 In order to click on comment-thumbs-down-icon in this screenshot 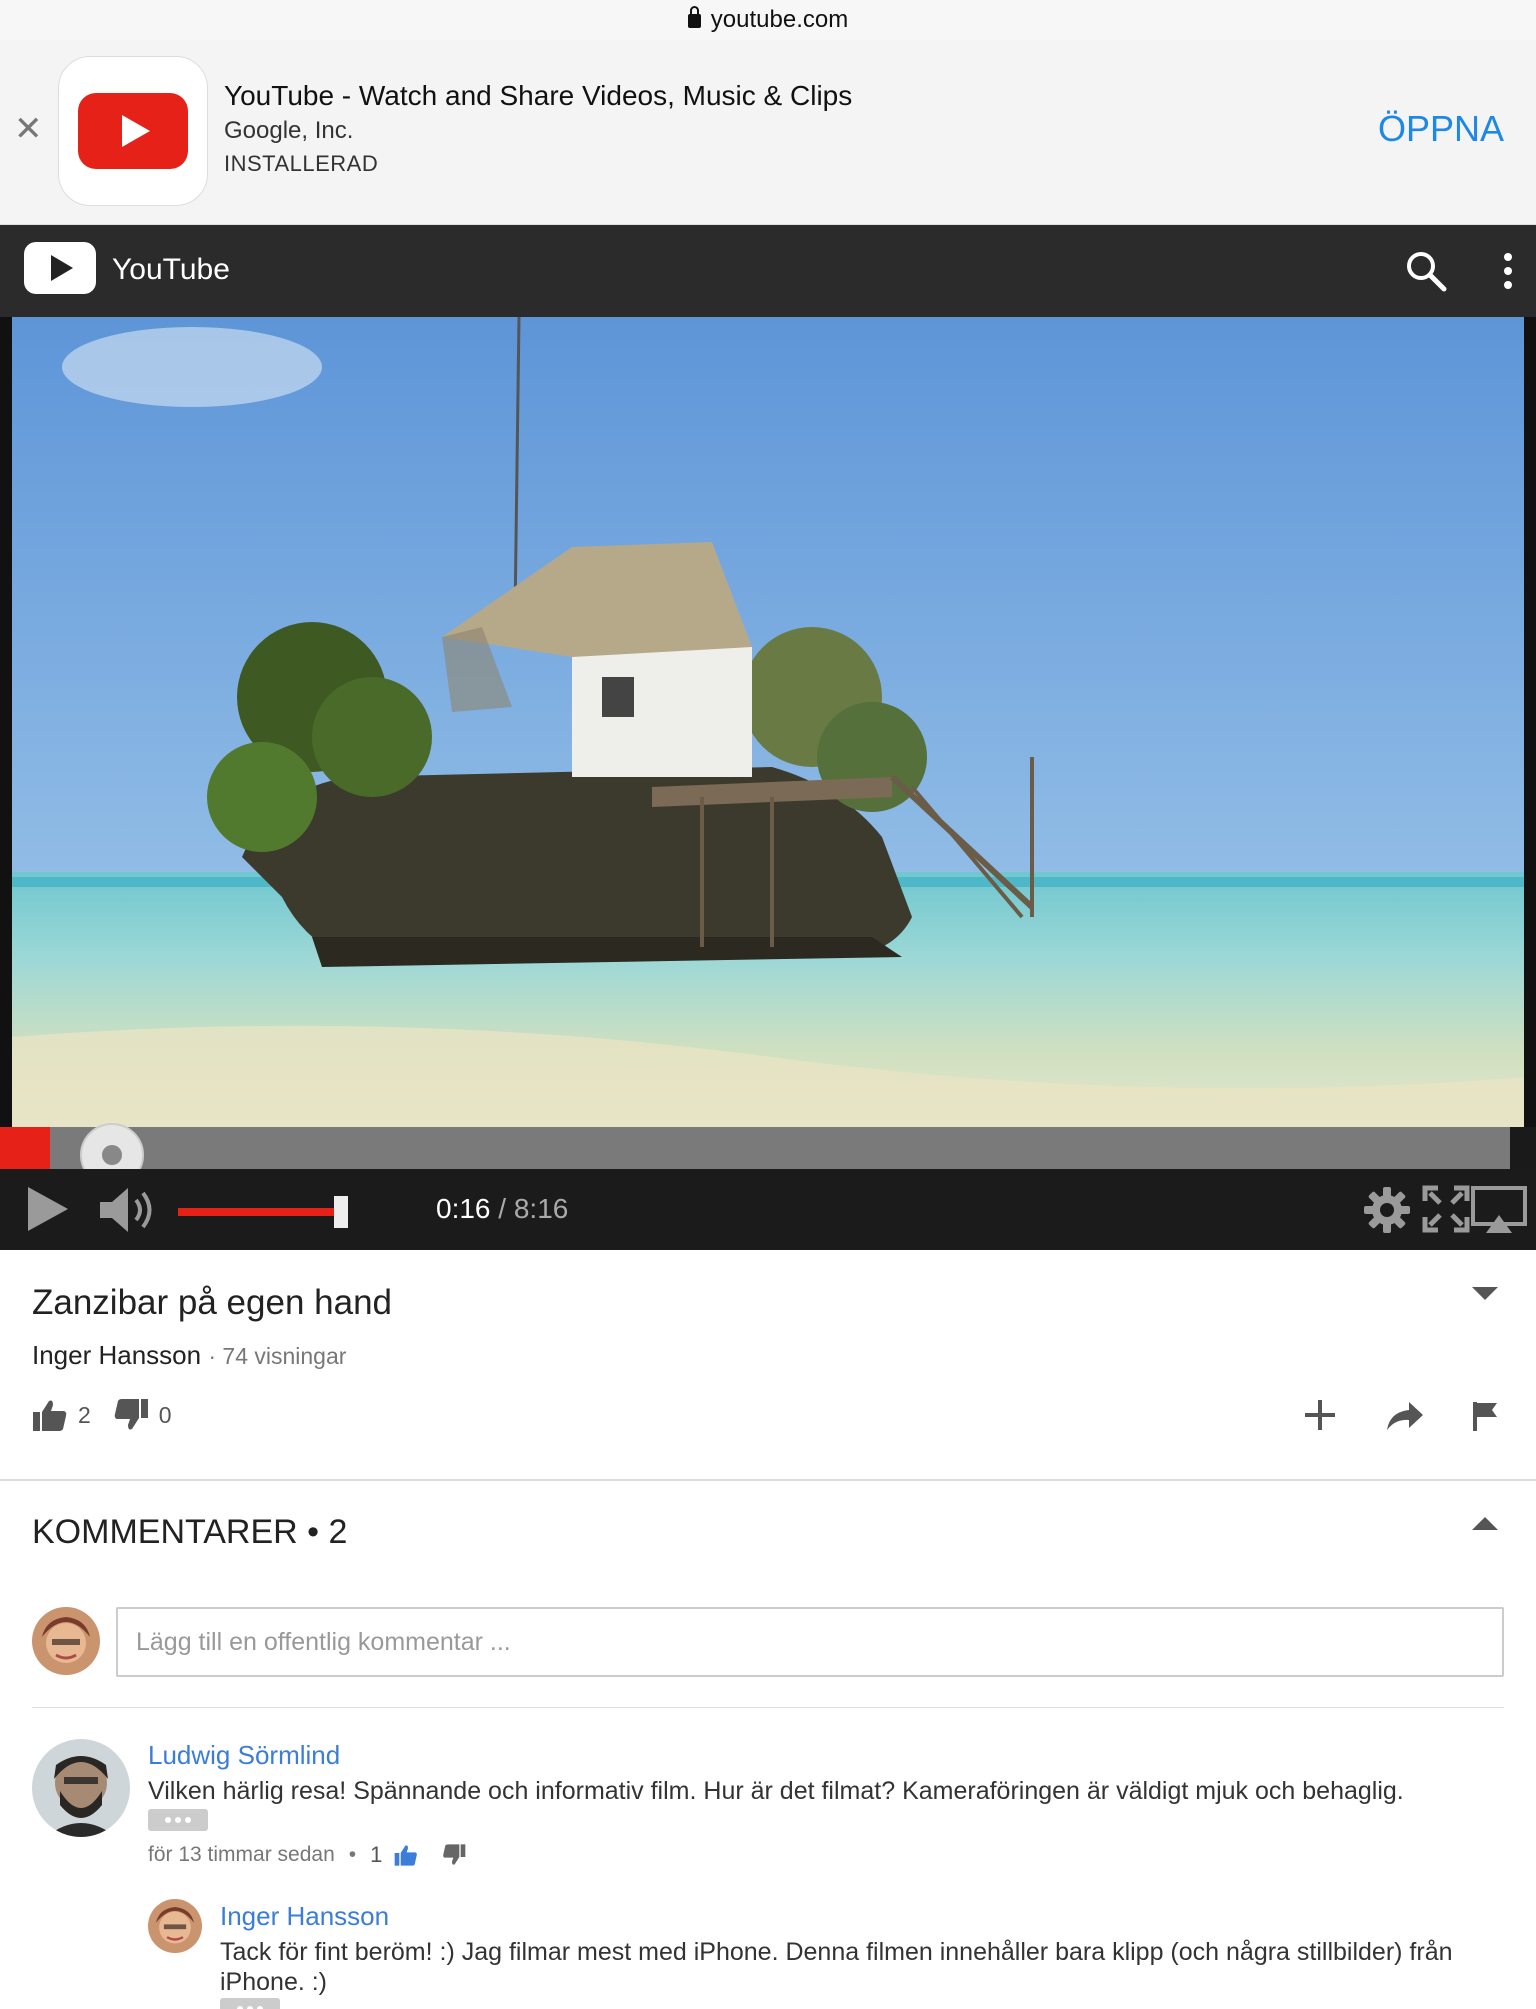, I will do `click(454, 1855)`.